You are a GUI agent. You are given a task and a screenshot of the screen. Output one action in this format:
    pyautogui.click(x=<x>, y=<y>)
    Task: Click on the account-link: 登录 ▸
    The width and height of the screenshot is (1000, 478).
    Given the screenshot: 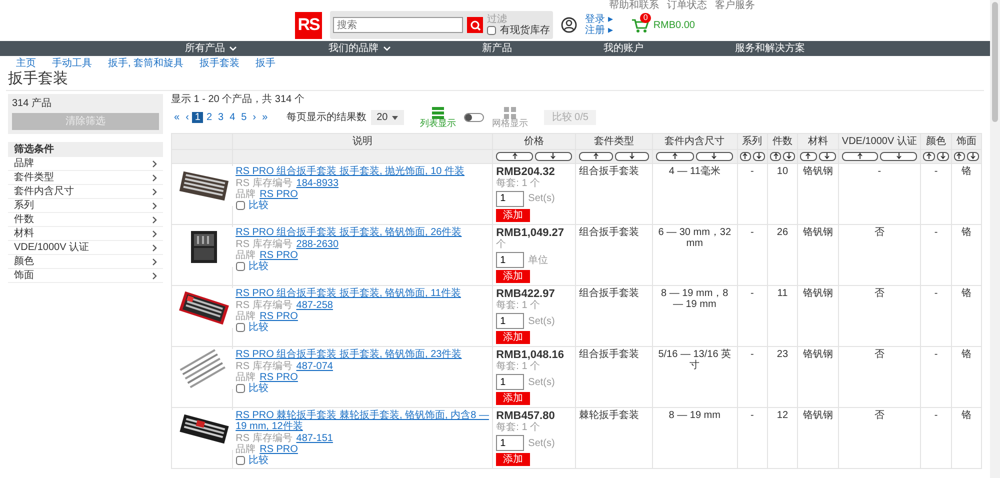 What is the action you would take?
    pyautogui.click(x=599, y=19)
    